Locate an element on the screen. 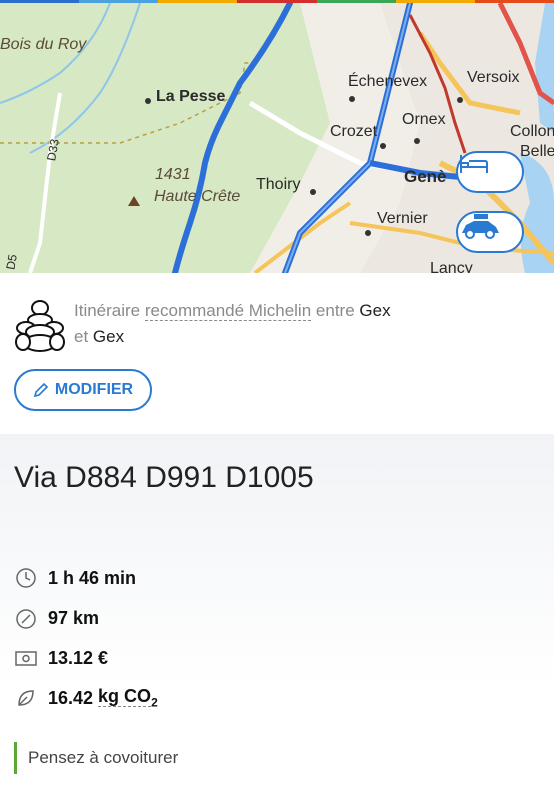  leaf-icon is located at coordinates (26, 698).